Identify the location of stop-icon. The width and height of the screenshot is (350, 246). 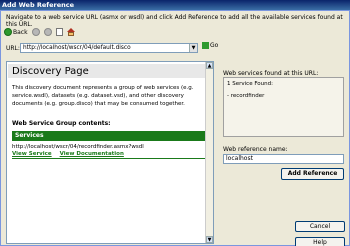
(47, 32).